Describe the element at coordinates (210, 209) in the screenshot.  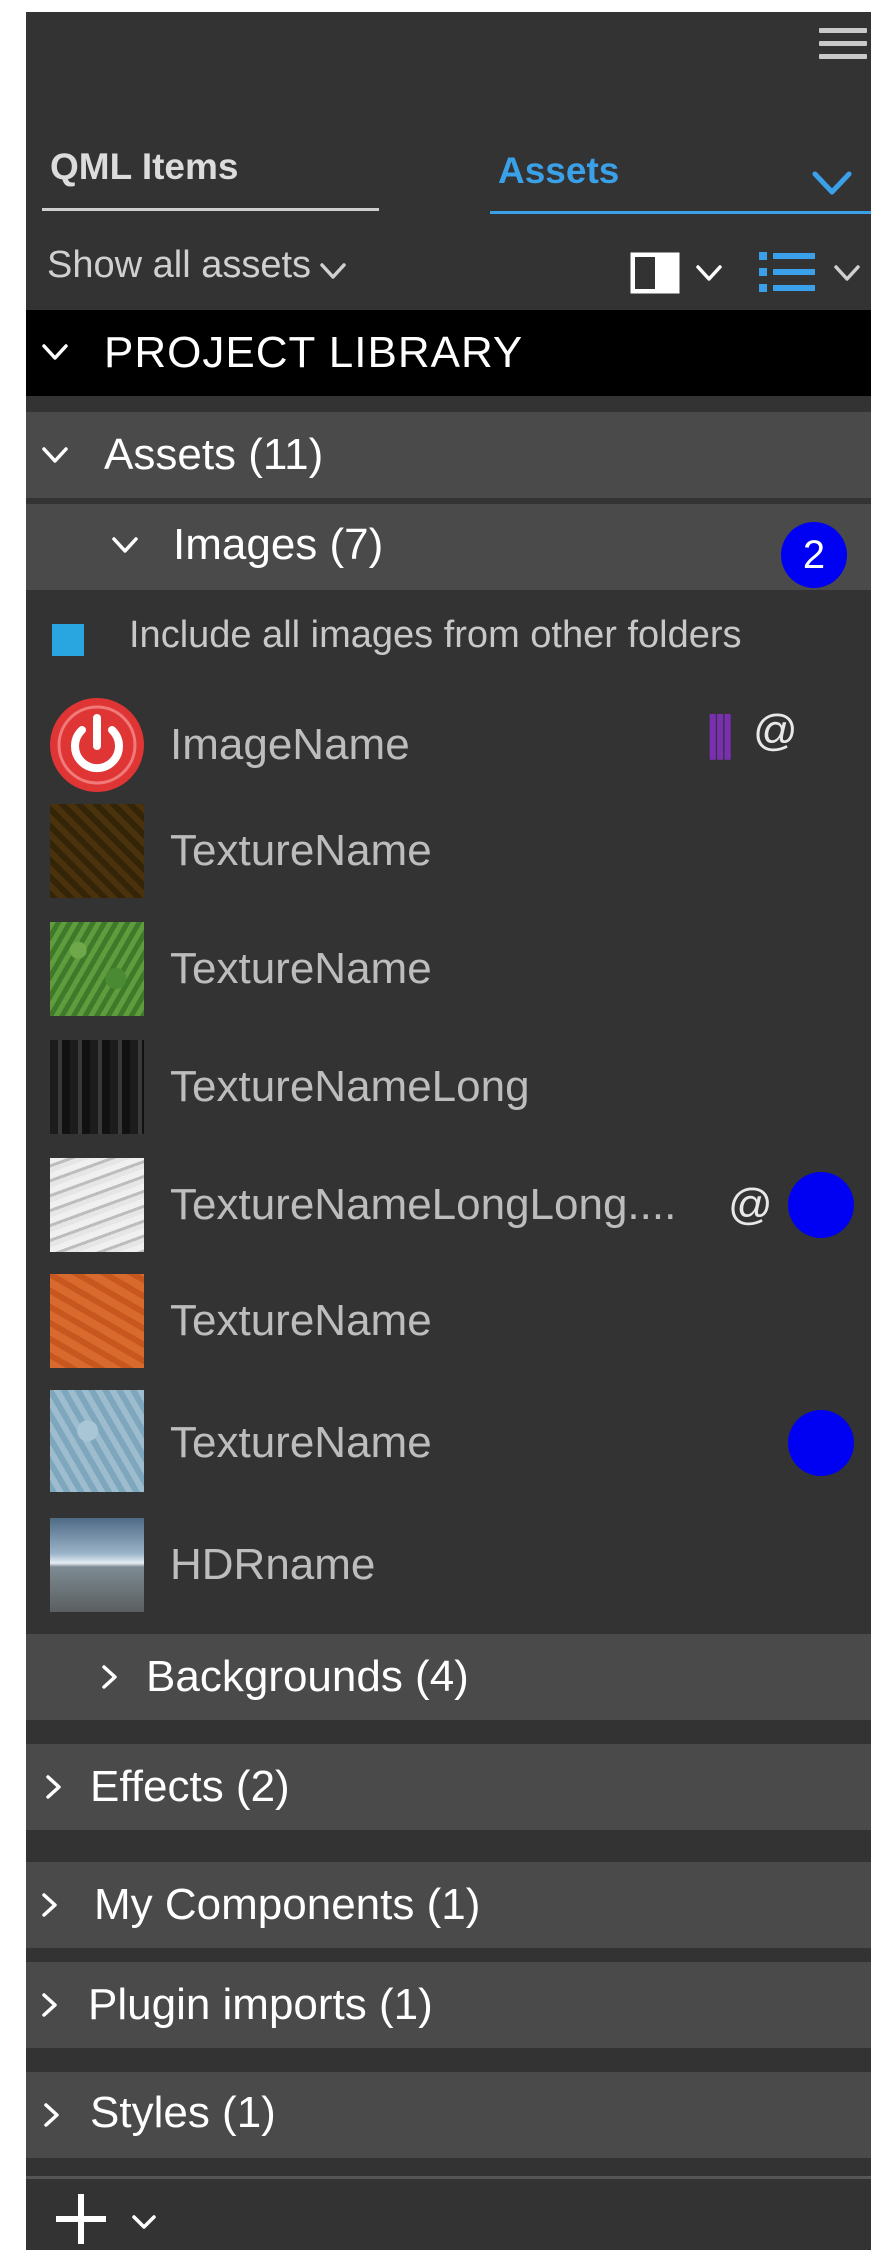
I see `tab-qml-items-underline` at that location.